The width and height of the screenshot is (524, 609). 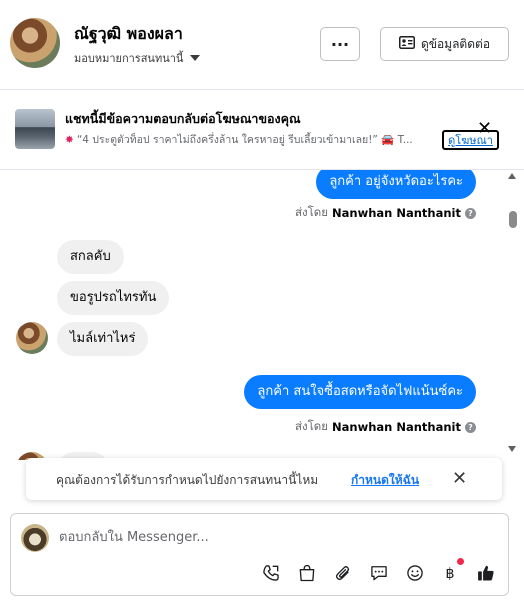 I want to click on more-icon: ···, so click(x=340, y=44).